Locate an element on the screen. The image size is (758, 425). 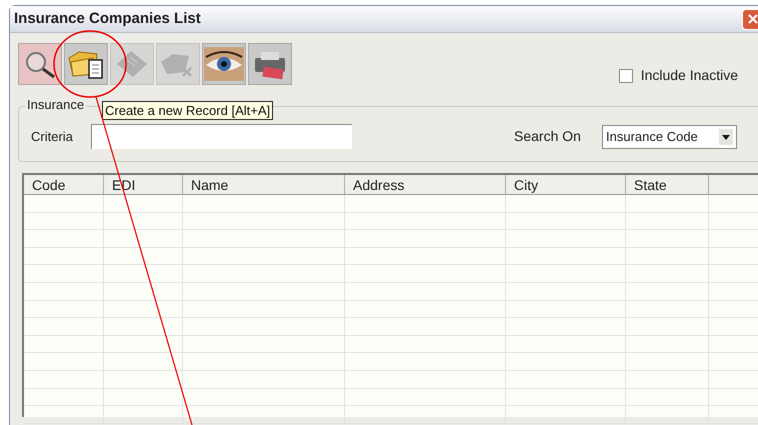
column-header: Name is located at coordinates (264, 184).